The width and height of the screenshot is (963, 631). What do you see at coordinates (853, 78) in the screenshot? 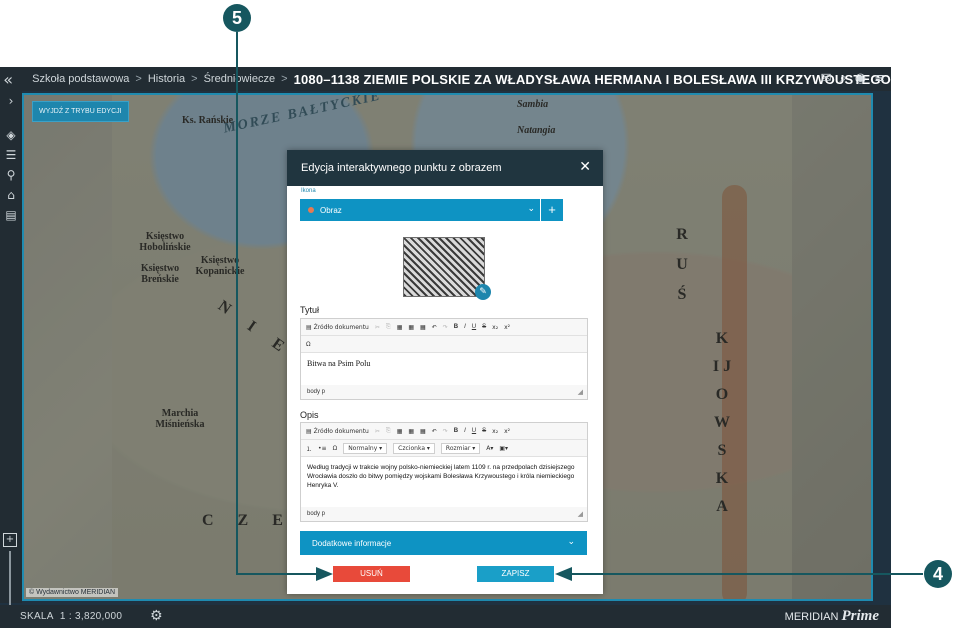
I see `top-icons: ✉ ⌕ ◉ ≡` at bounding box center [853, 78].